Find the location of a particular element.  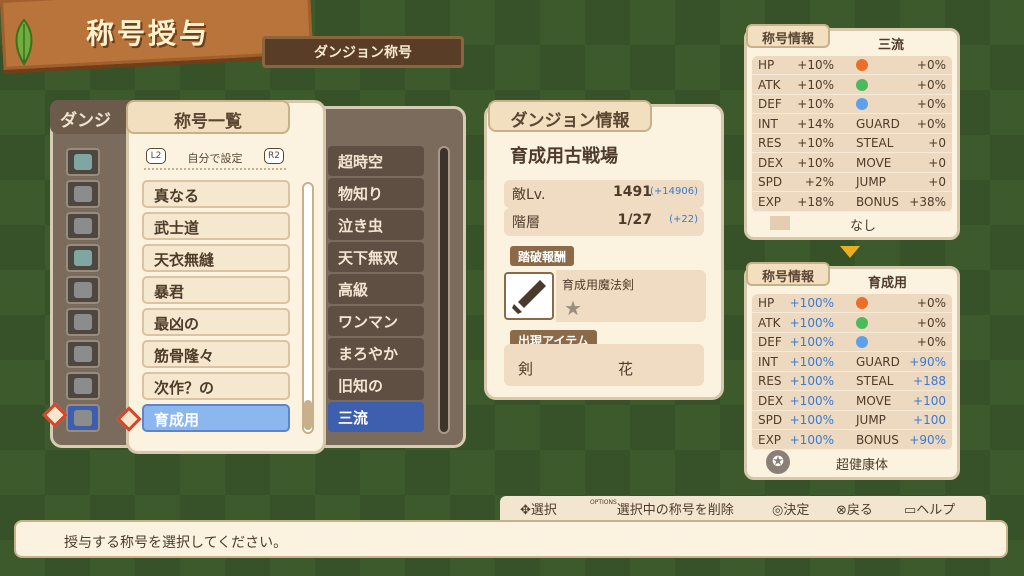

stat-label: INT is located at coordinates (768, 361).